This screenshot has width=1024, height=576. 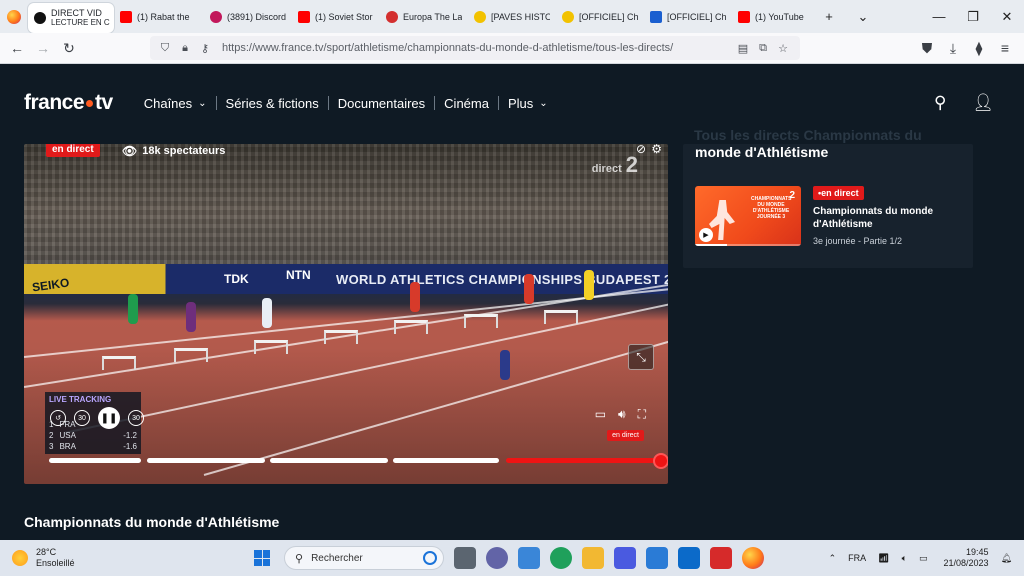 What do you see at coordinates (424, 16) in the screenshot?
I see `tab-item: Europa The La` at bounding box center [424, 16].